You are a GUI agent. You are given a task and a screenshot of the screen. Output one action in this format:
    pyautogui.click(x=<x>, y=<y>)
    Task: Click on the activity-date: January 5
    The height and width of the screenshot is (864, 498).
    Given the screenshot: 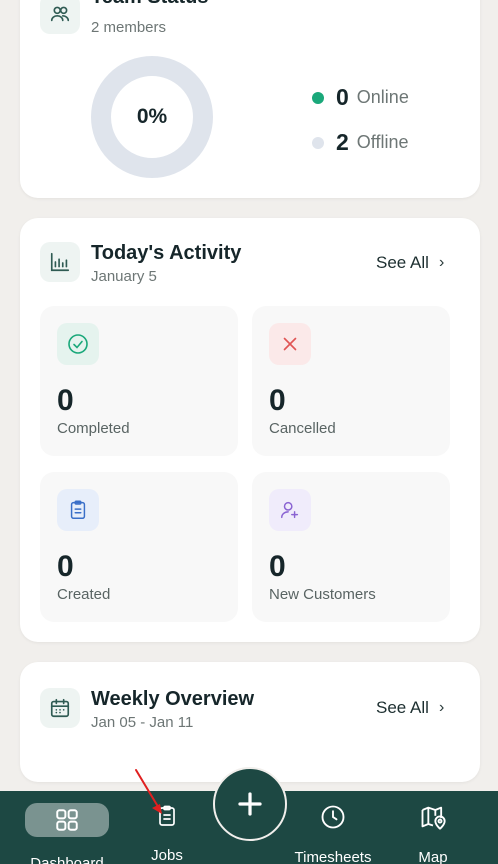 What is the action you would take?
    pyautogui.click(x=124, y=276)
    